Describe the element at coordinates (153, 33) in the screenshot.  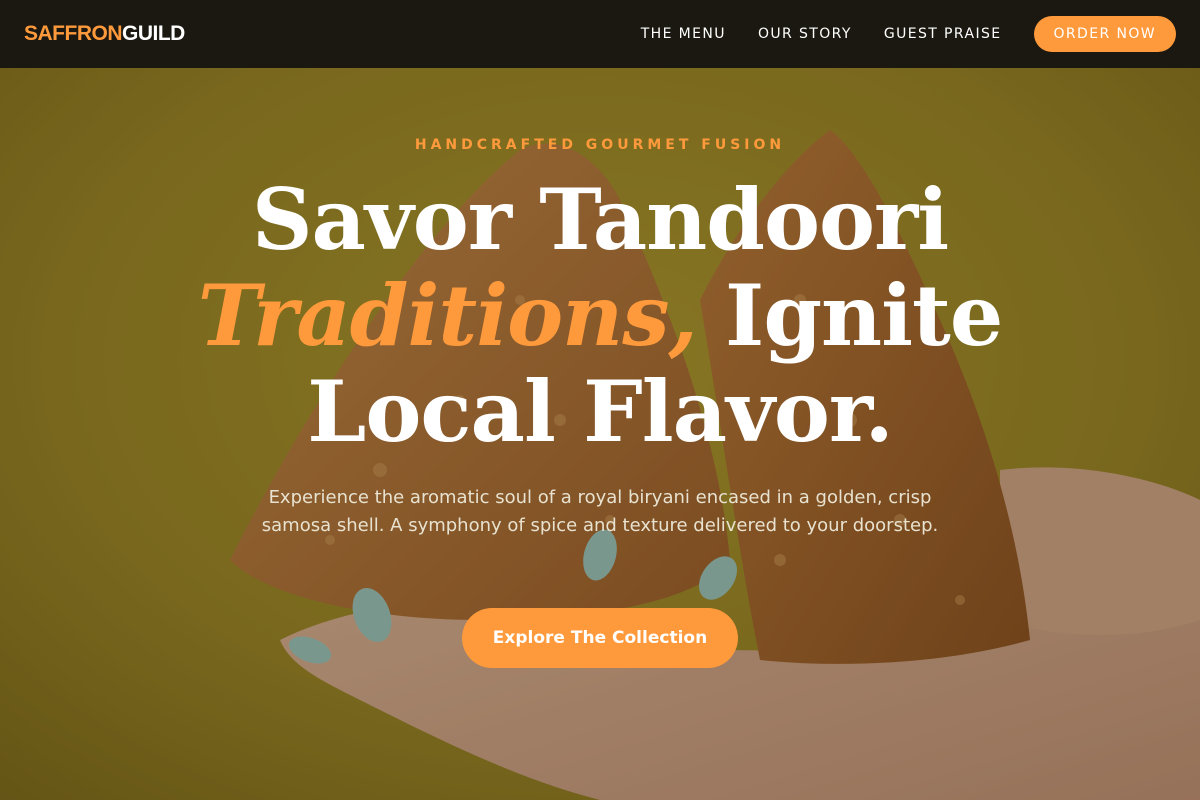
I see `logo-text-guild: GUILD` at that location.